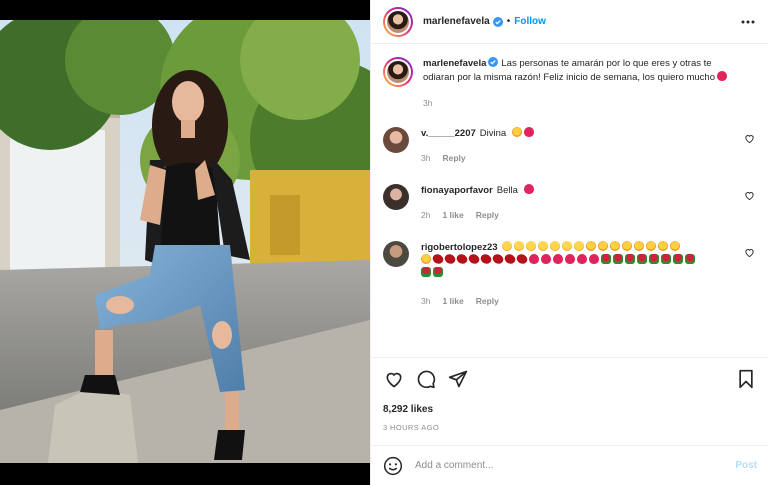  What do you see at coordinates (746, 379) in the screenshot?
I see `bookmark-icon` at bounding box center [746, 379].